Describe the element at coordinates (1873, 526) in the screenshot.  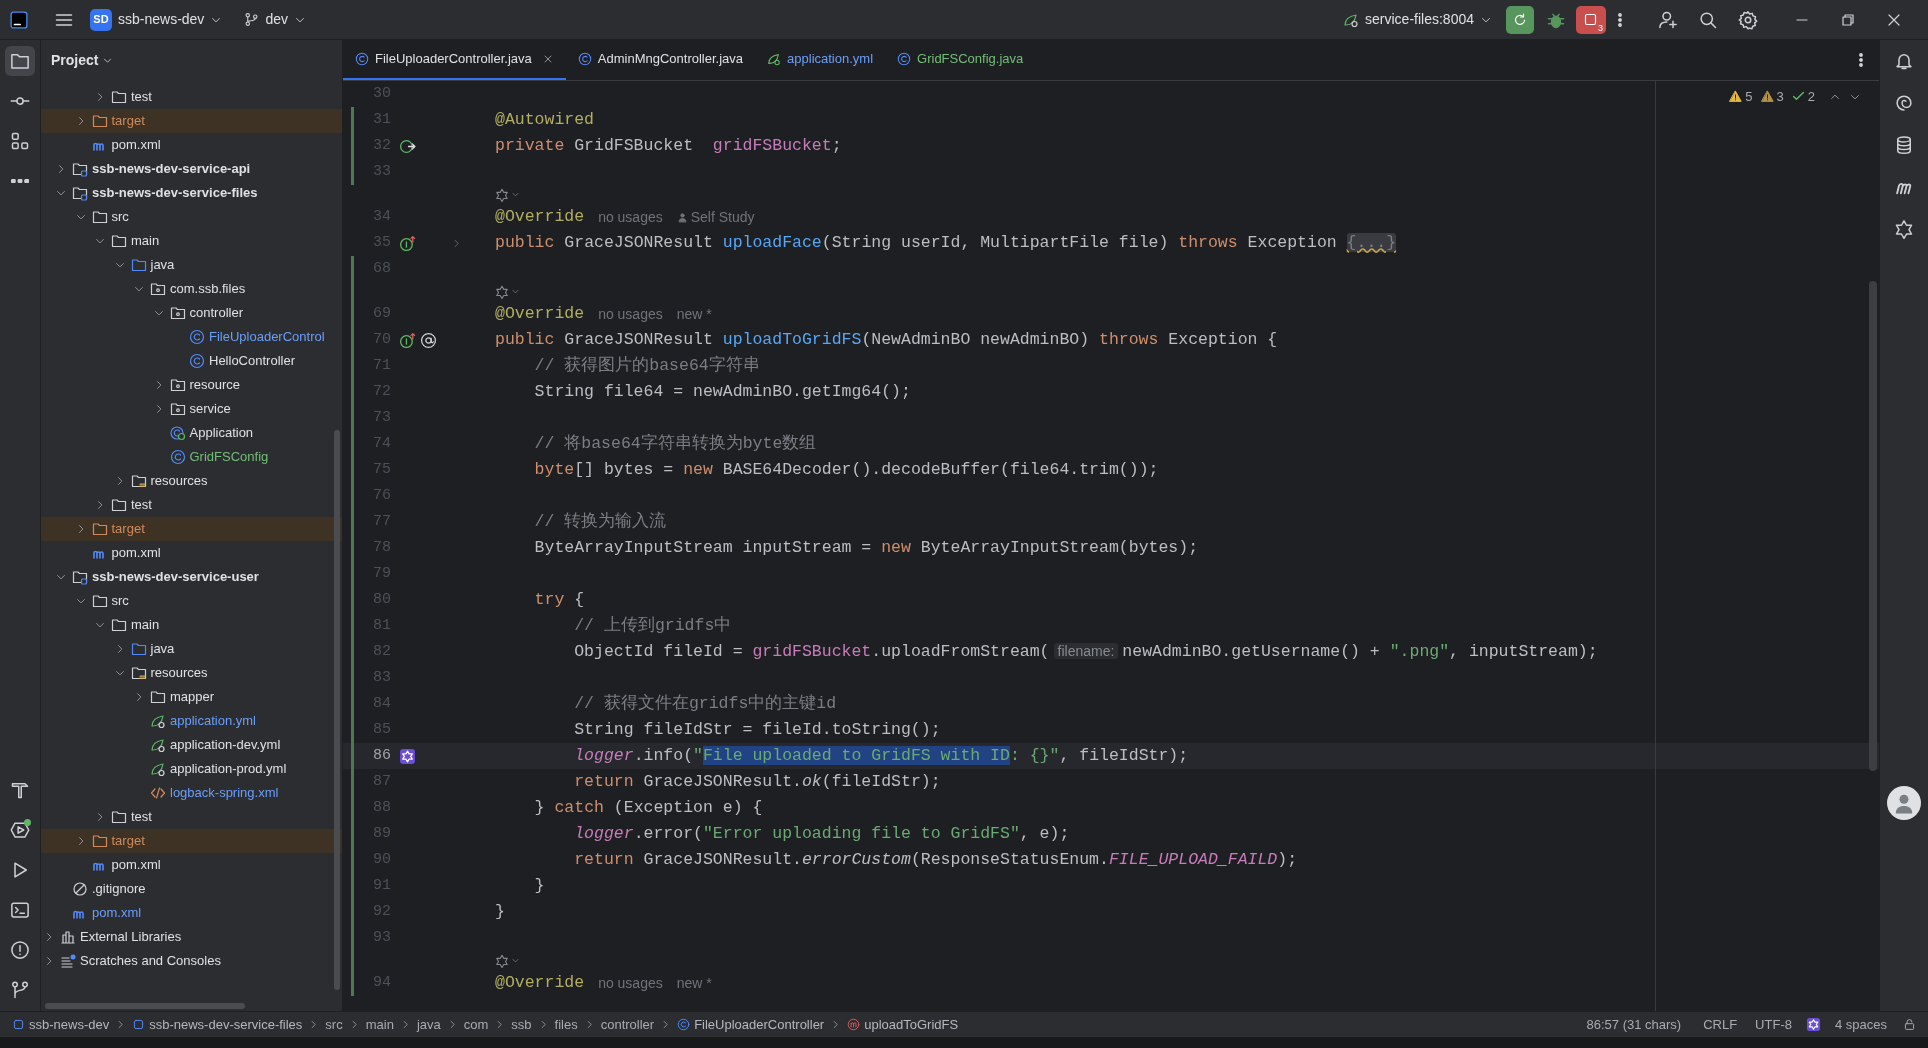
I see `scrollbar-thumb` at that location.